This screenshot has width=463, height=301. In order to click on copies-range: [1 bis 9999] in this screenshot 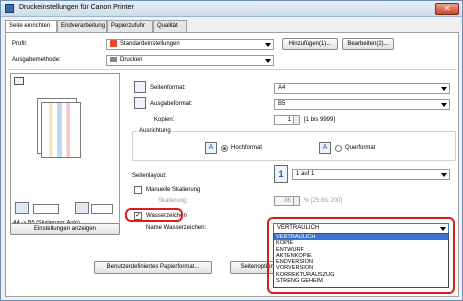, I will do `click(320, 120)`.